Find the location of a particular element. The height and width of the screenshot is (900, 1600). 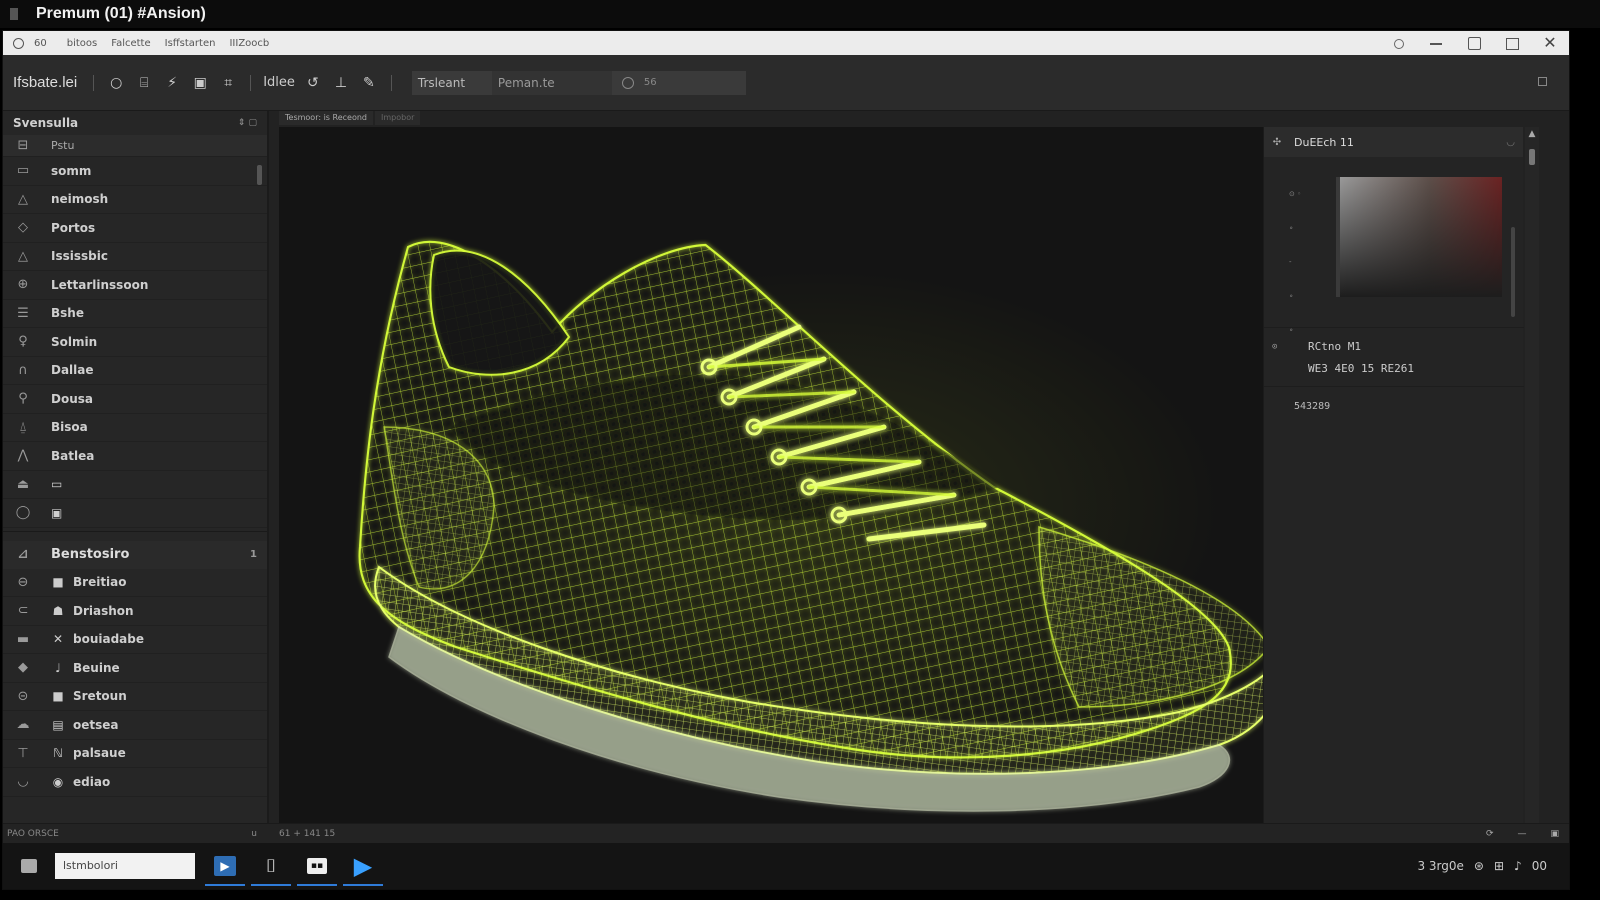

list-item: △ neimosh is located at coordinates (135, 200).